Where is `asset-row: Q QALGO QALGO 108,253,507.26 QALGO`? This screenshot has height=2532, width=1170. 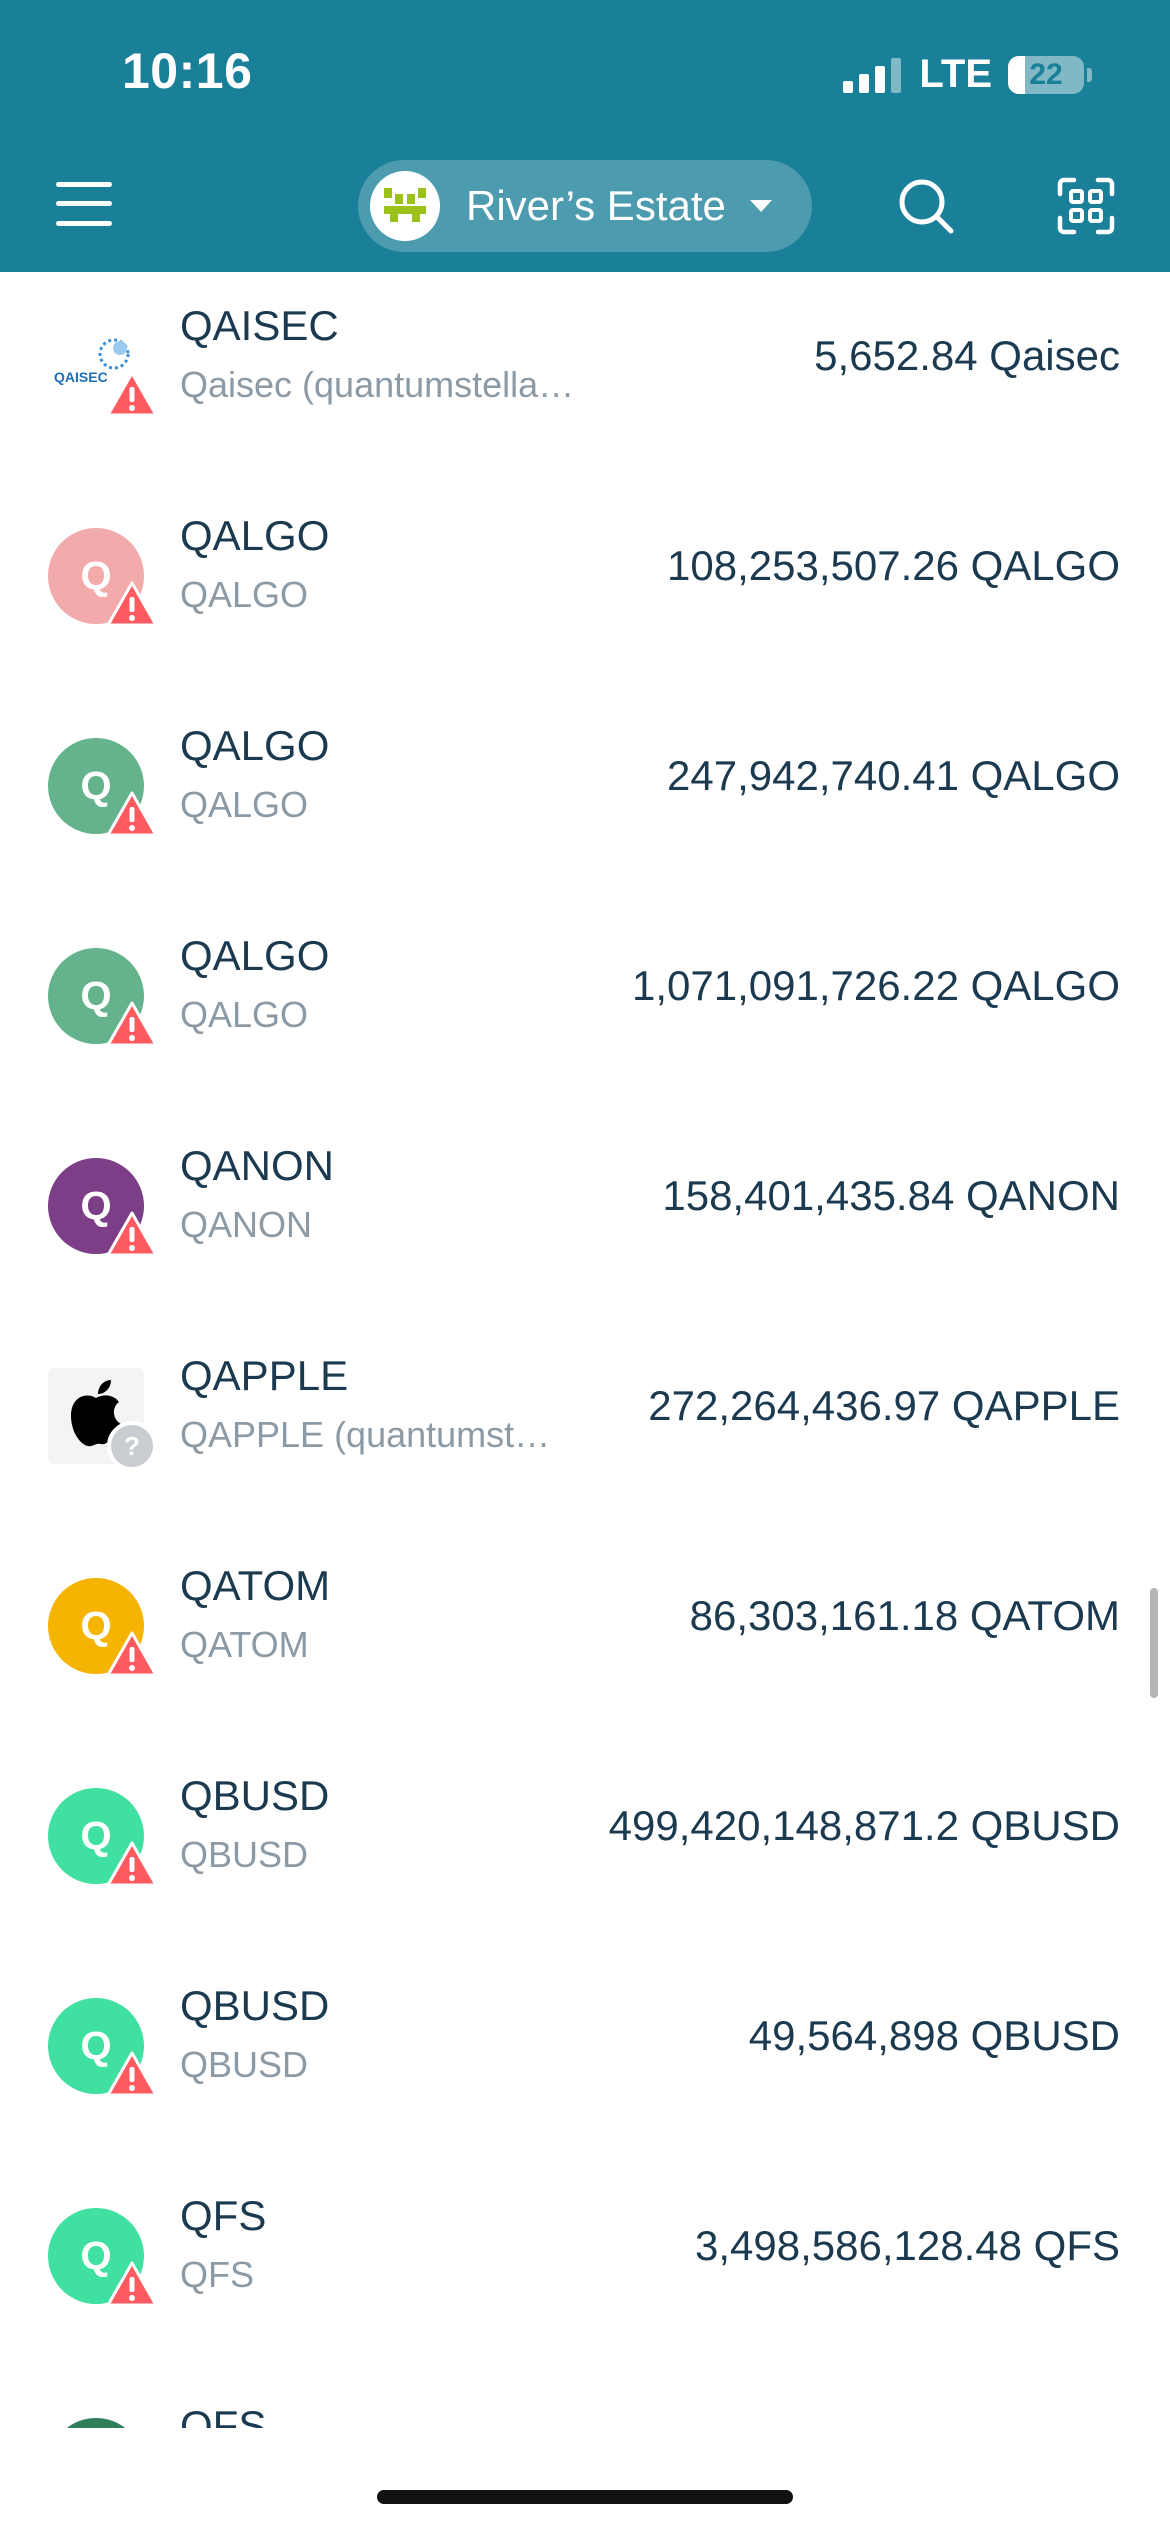 asset-row: Q QALGO QALGO 108,253,507.26 QALGO is located at coordinates (585, 579).